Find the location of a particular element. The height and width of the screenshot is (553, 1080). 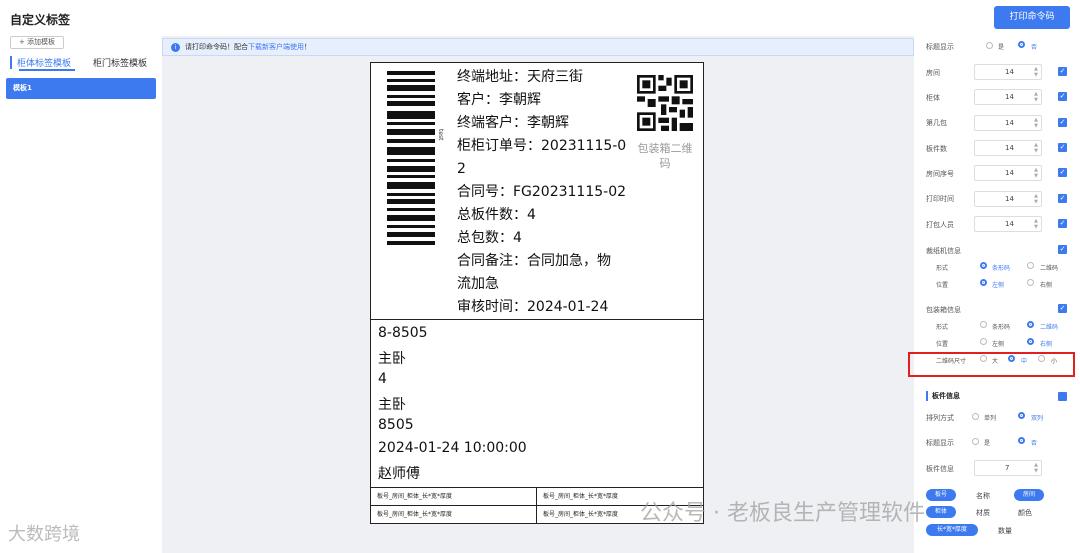

template-item: 模板1 is located at coordinates (81, 88).